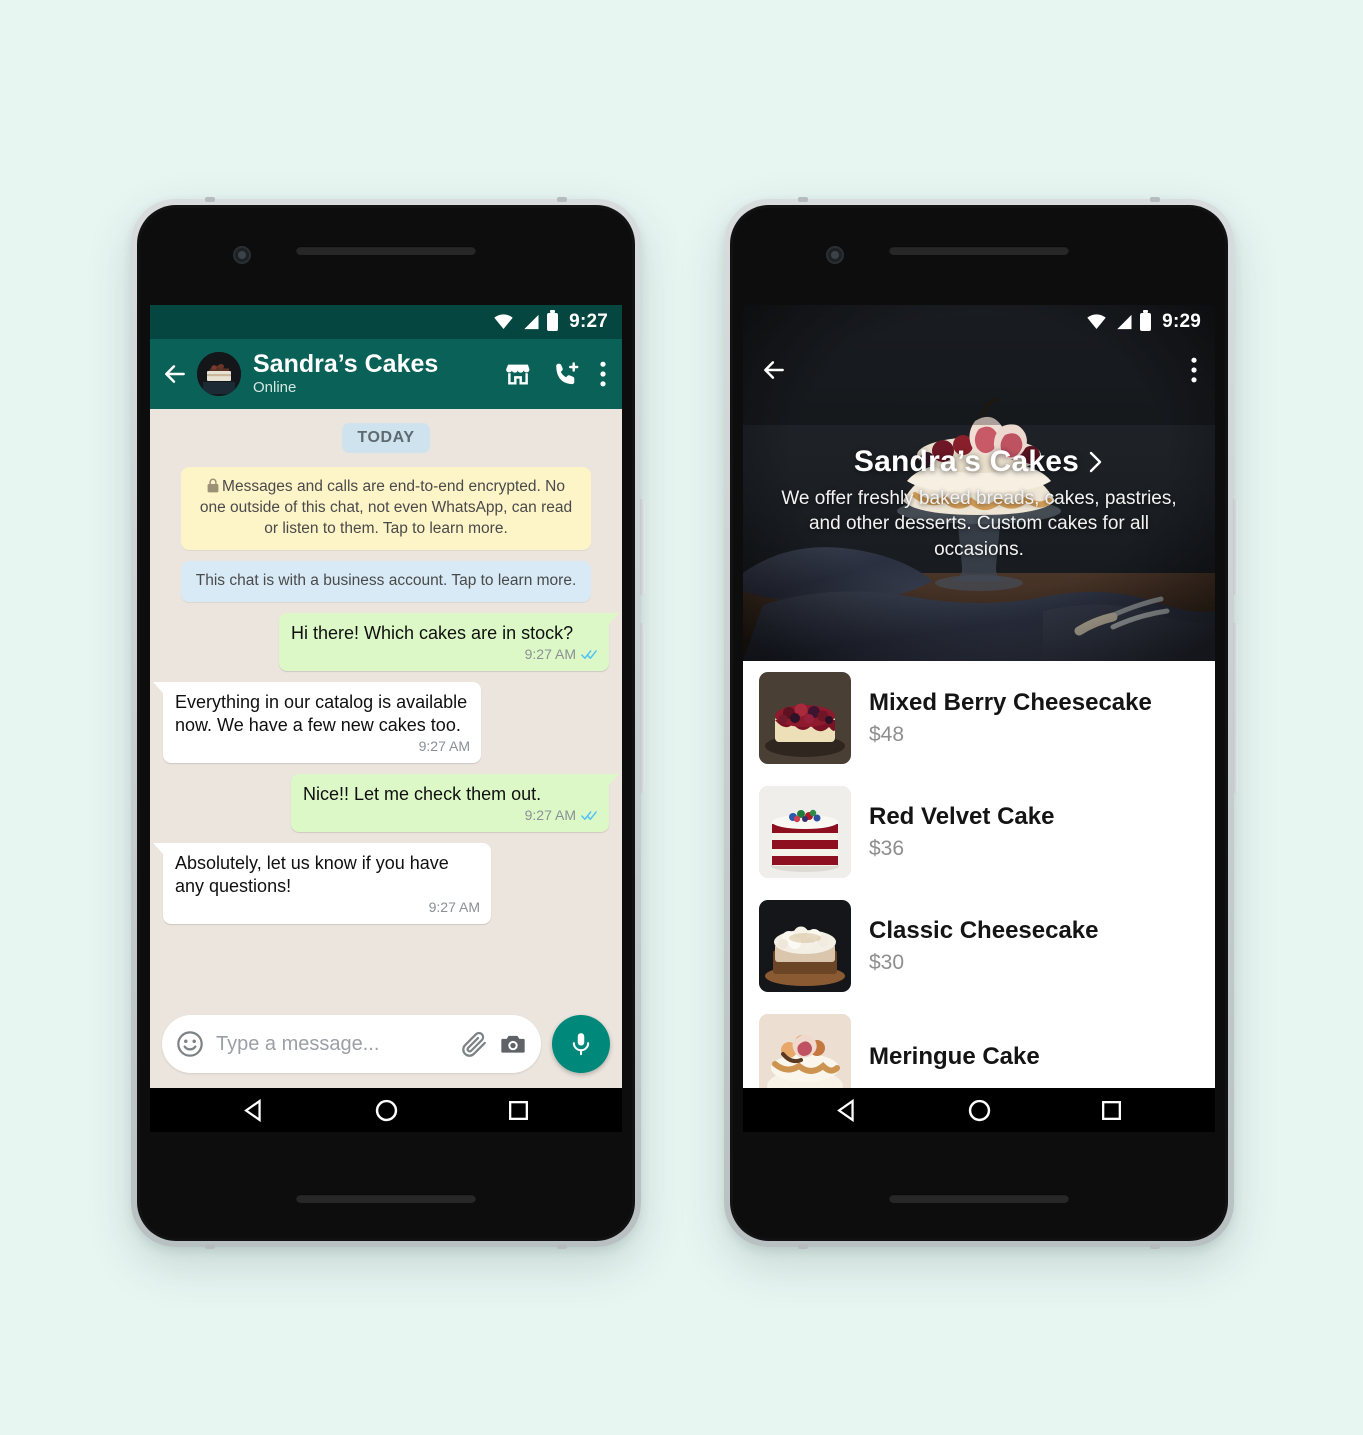 The image size is (1363, 1435). I want to click on header-actions, so click(557, 374).